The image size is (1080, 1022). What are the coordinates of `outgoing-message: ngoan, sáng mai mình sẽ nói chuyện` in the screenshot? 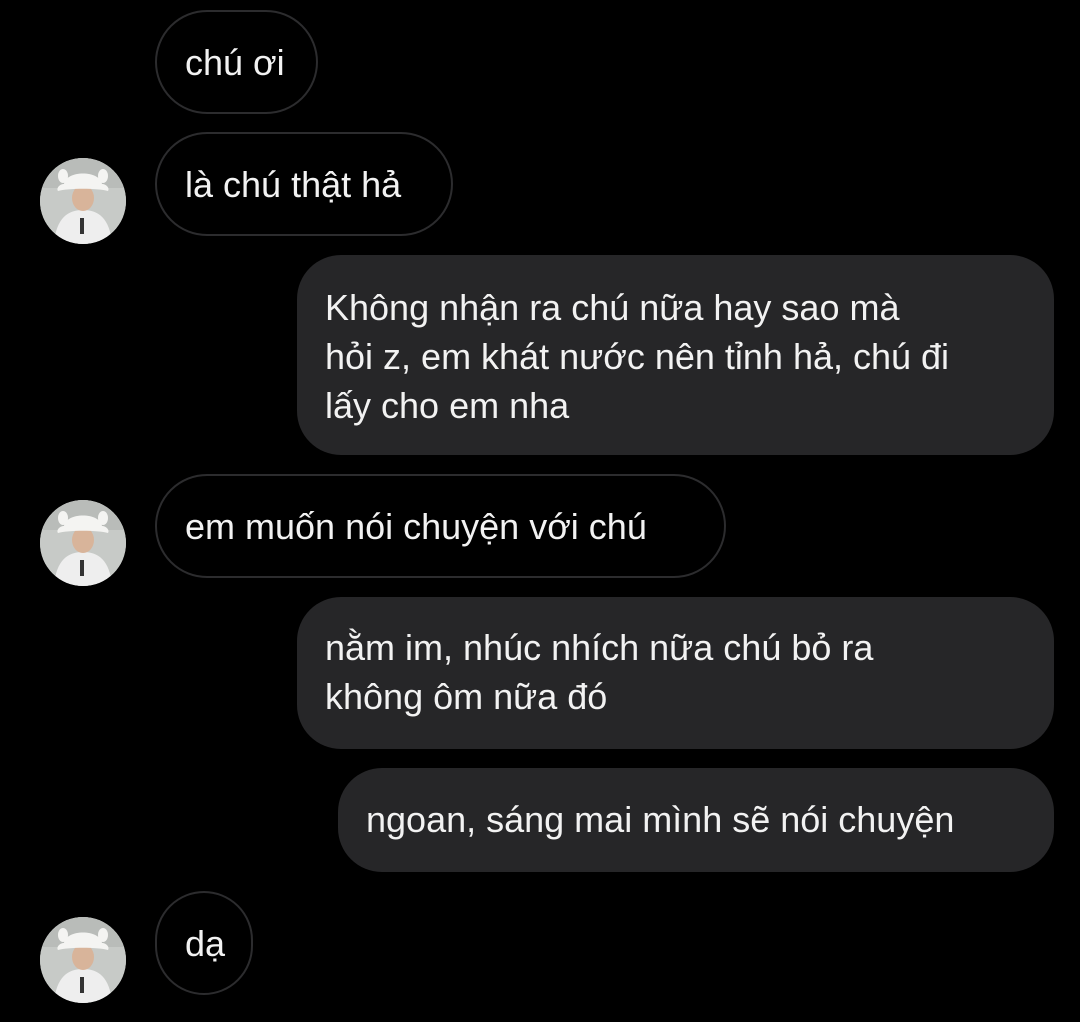 It's located at (696, 820).